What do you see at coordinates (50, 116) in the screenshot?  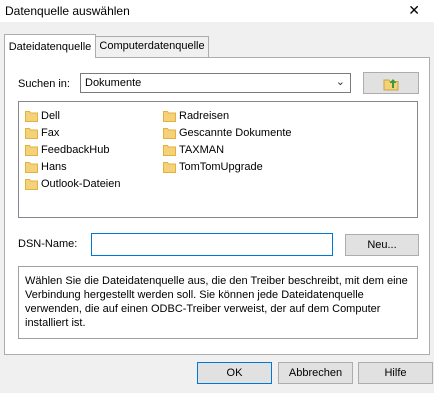 I see `file-name: Dell` at bounding box center [50, 116].